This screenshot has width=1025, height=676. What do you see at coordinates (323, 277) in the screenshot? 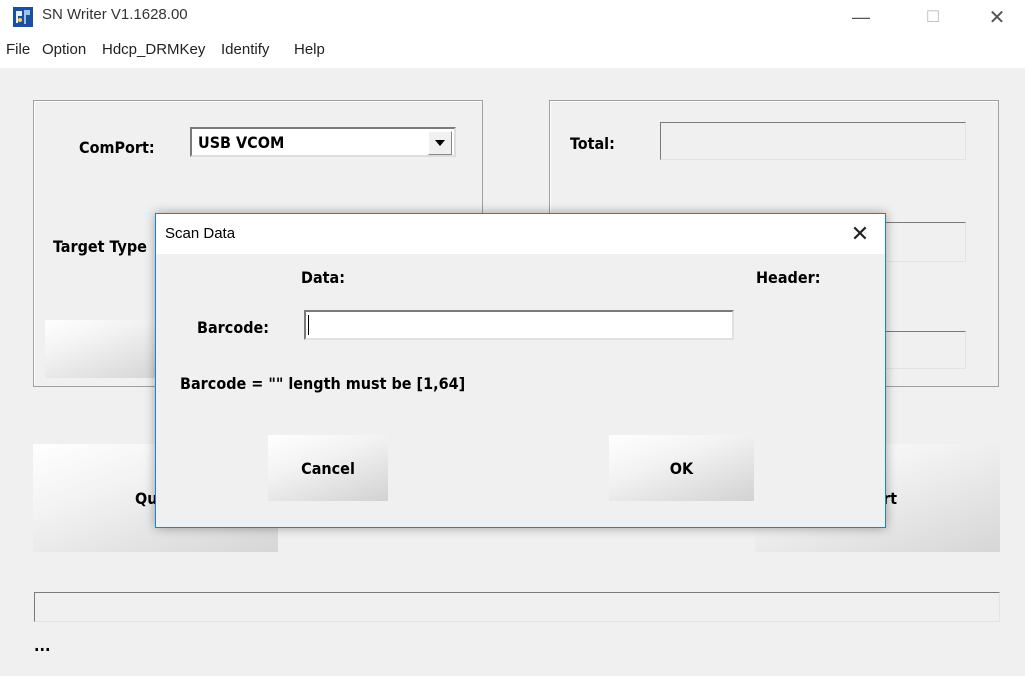
I see `data-label: Data:` at bounding box center [323, 277].